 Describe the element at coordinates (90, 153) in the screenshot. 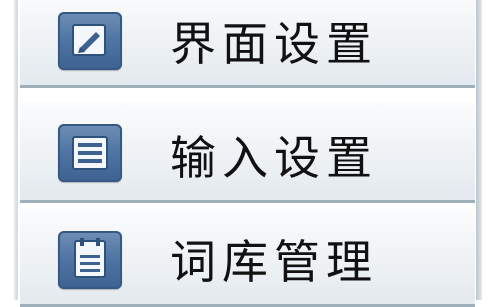

I see `keyboard-icon` at that location.